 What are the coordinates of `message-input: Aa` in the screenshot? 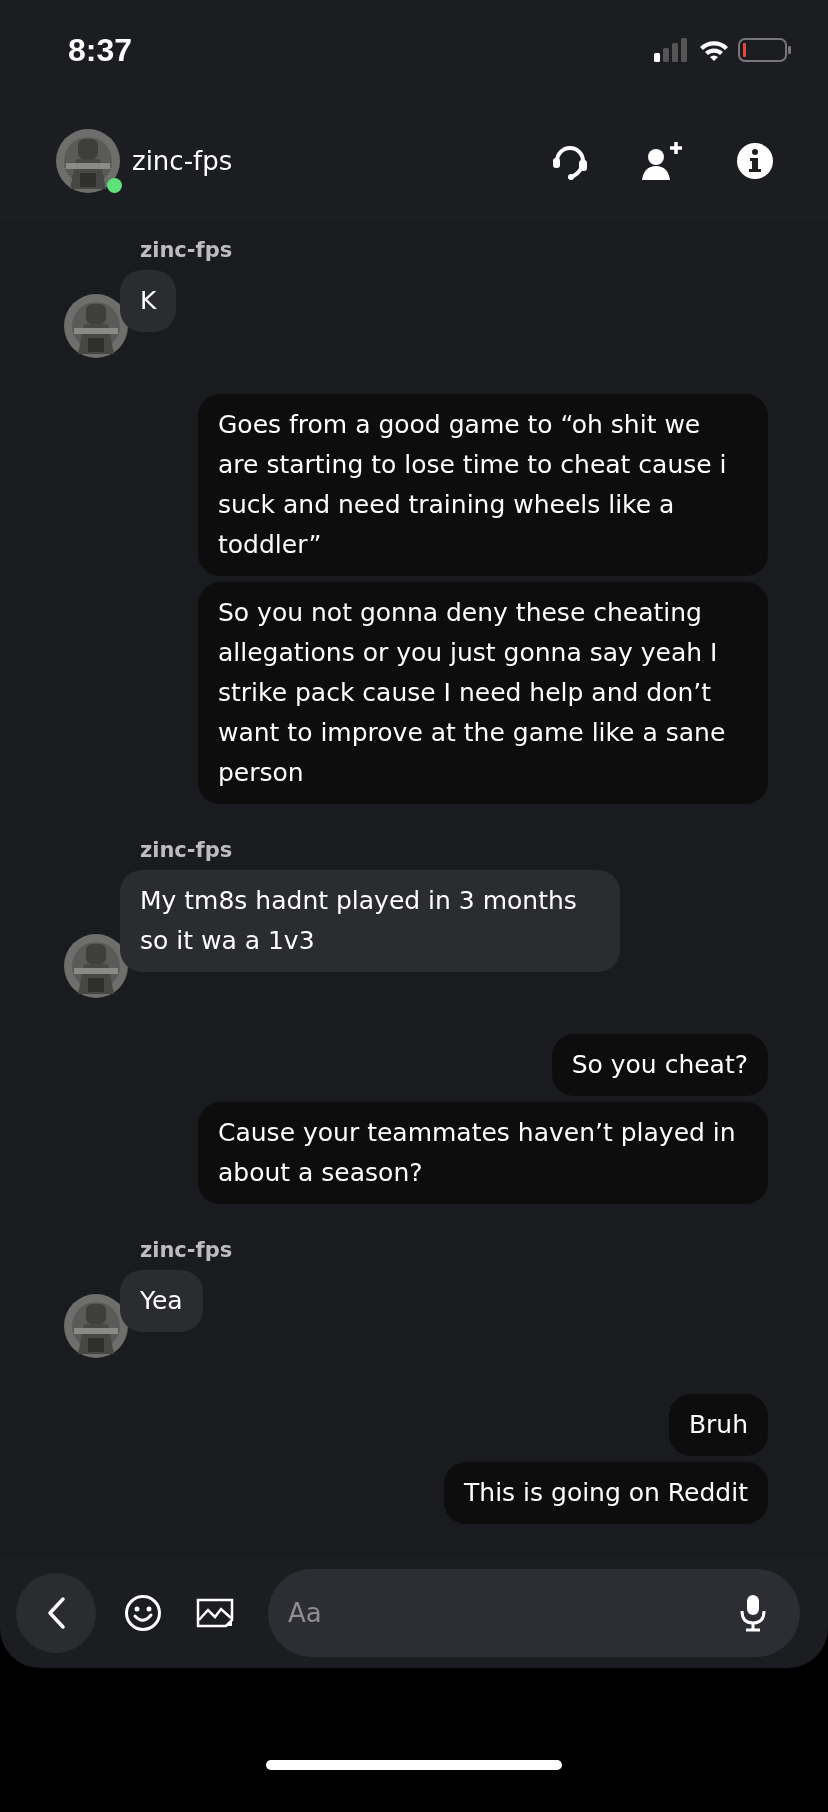 It's located at (534, 1612).